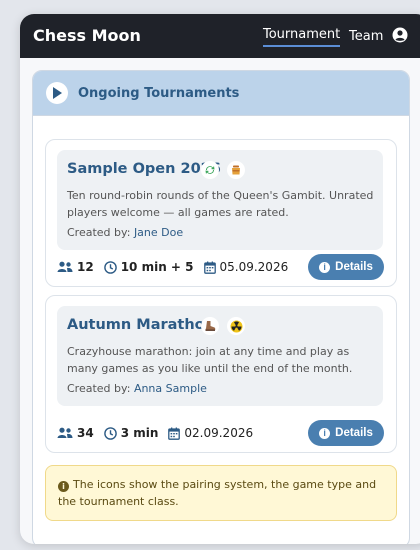 Image resolution: width=420 pixels, height=550 pixels. Describe the element at coordinates (210, 170) in the screenshot. I see `recycle-icon` at that location.